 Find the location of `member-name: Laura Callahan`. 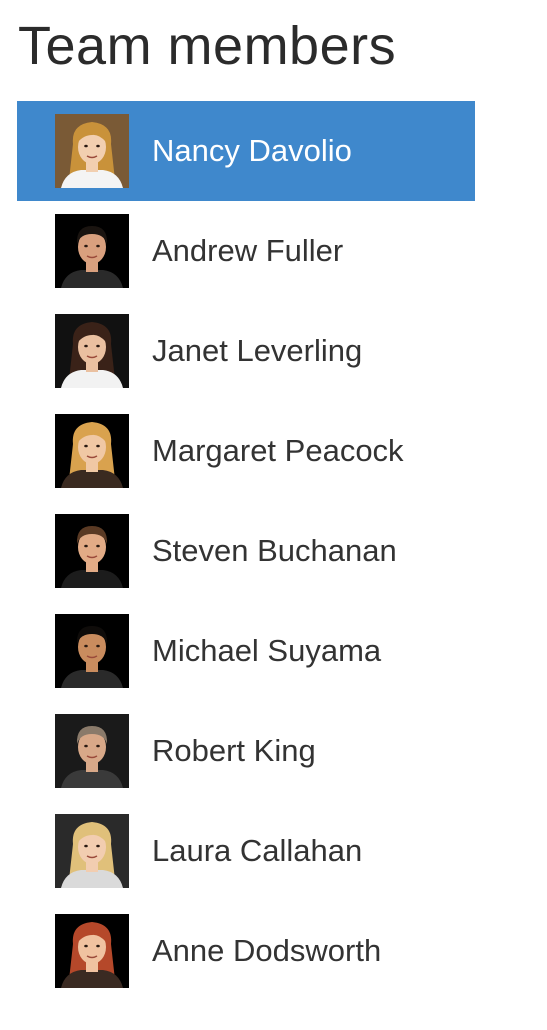

member-name: Laura Callahan is located at coordinates (257, 850).